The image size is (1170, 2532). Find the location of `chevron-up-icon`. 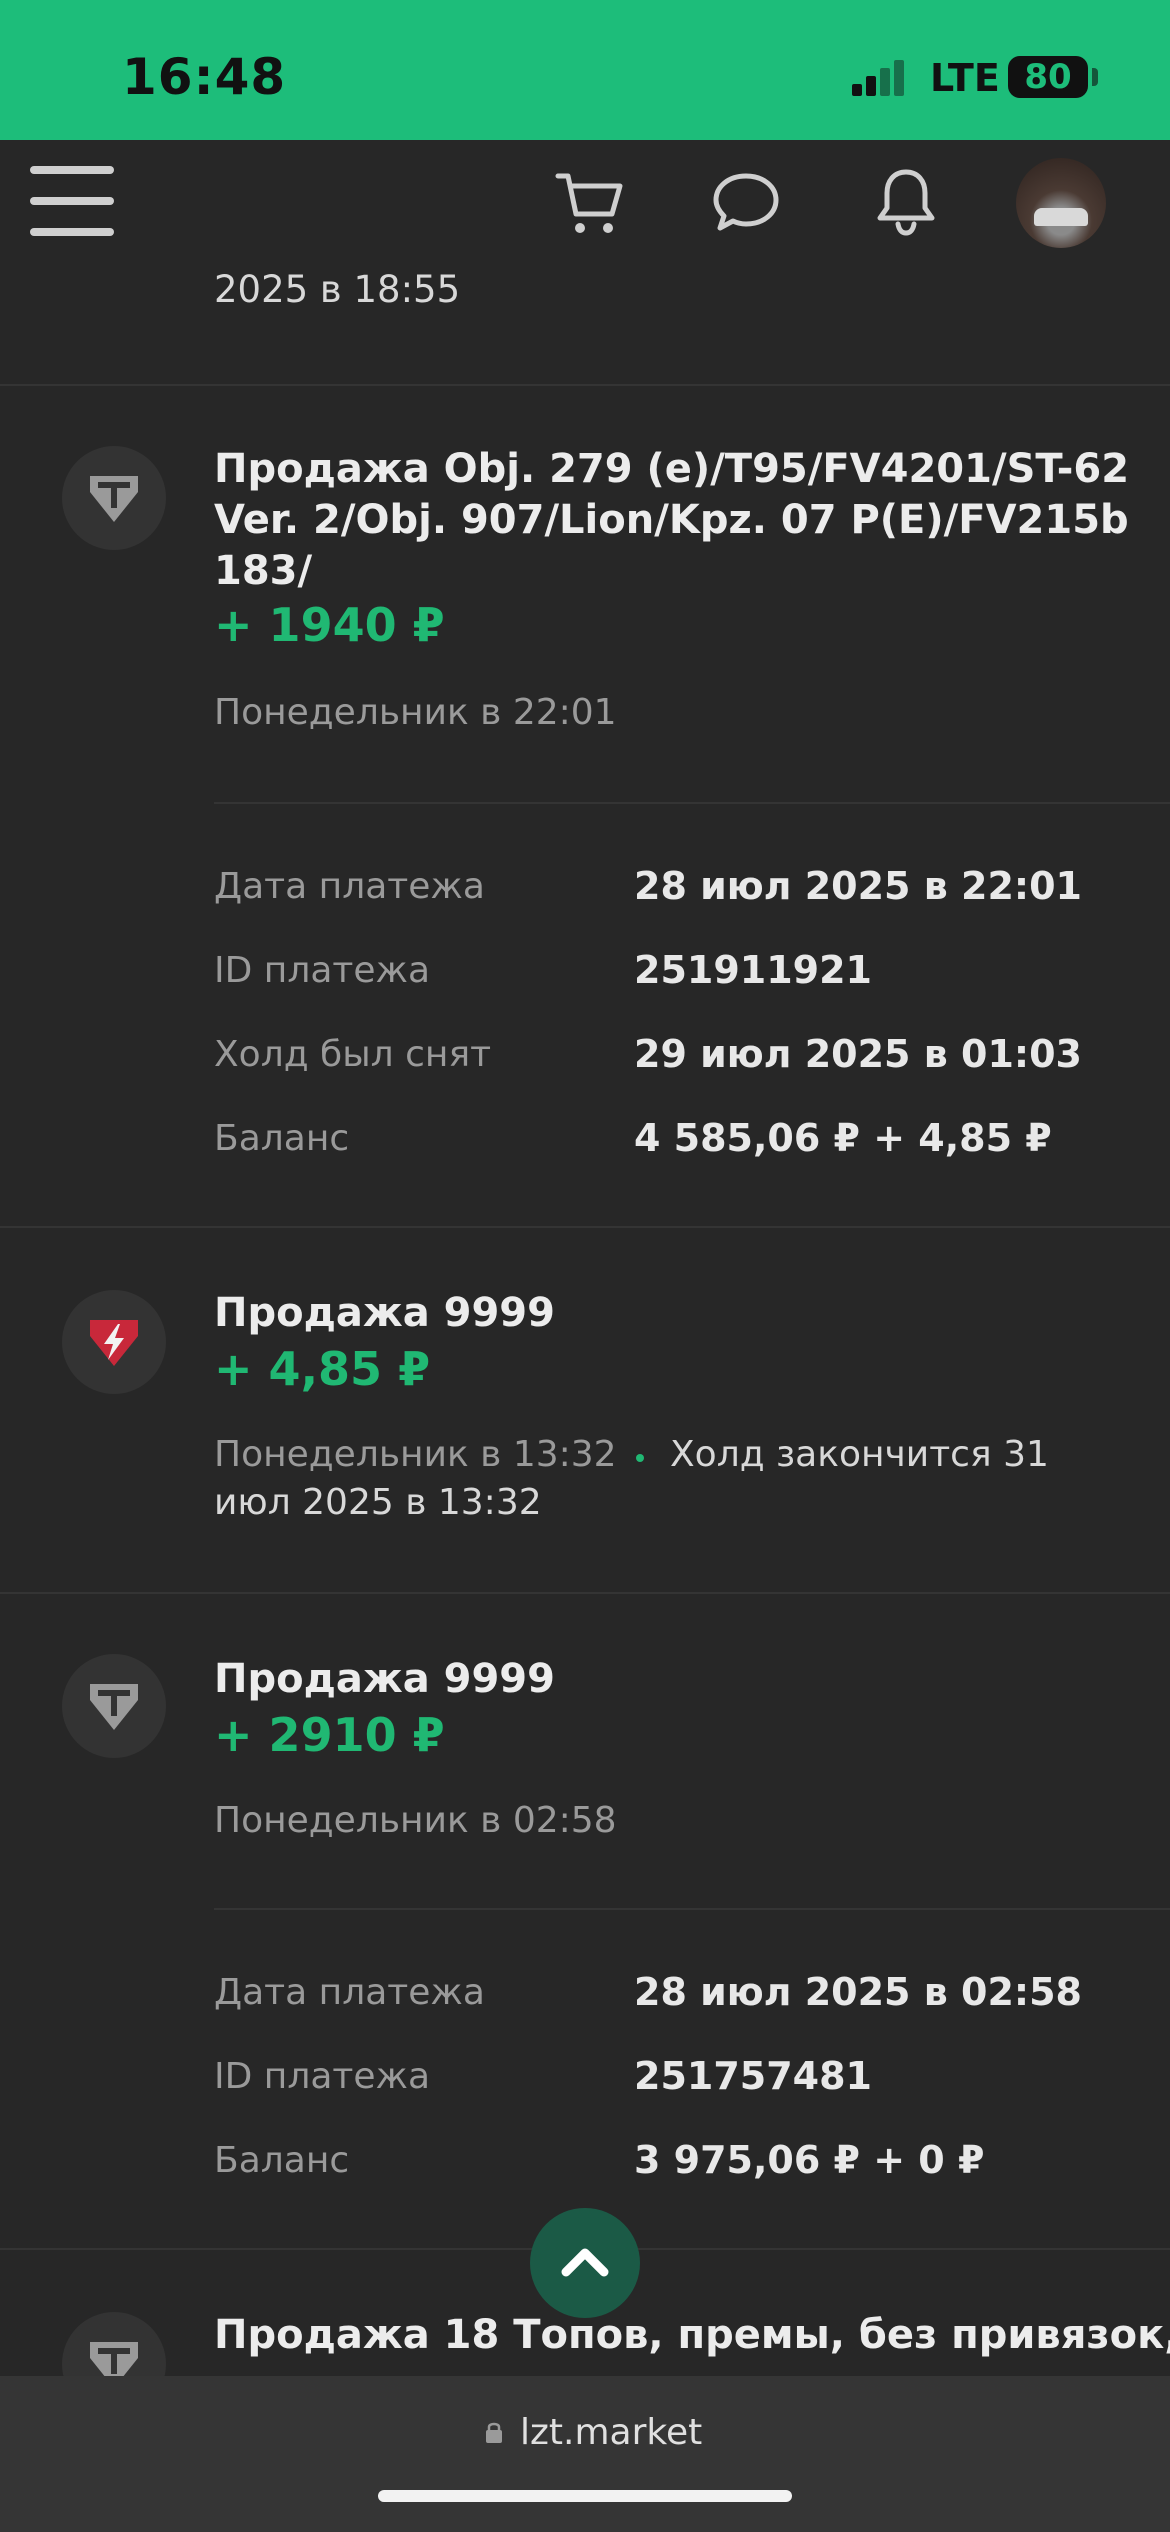

chevron-up-icon is located at coordinates (585, 2262).